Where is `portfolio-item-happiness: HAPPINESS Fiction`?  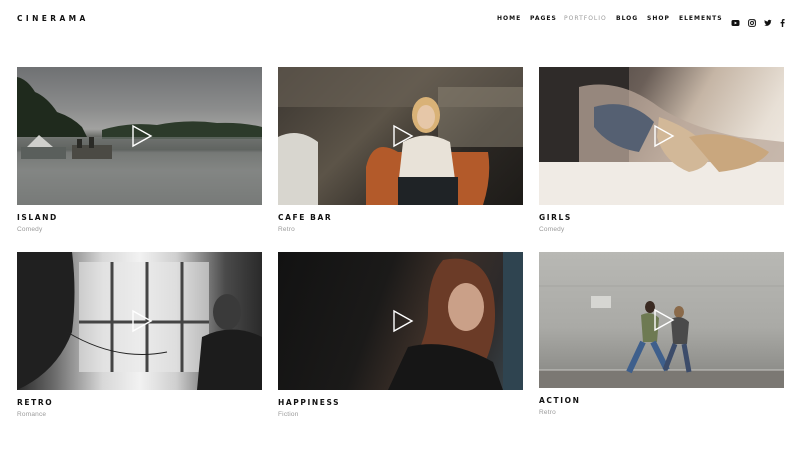 portfolio-item-happiness: HAPPINESS Fiction is located at coordinates (400, 335).